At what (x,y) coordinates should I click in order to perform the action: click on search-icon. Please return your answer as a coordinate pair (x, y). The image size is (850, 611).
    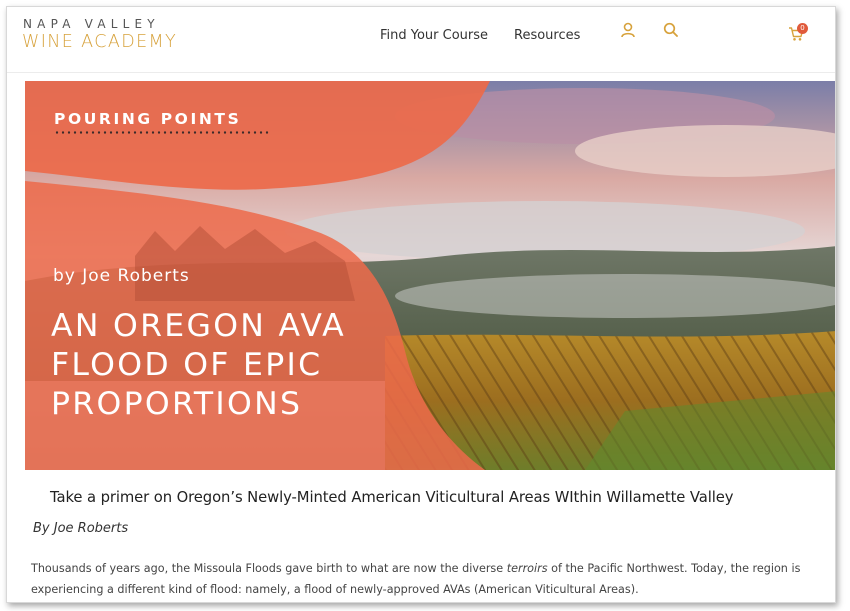
    Looking at the image, I should click on (671, 30).